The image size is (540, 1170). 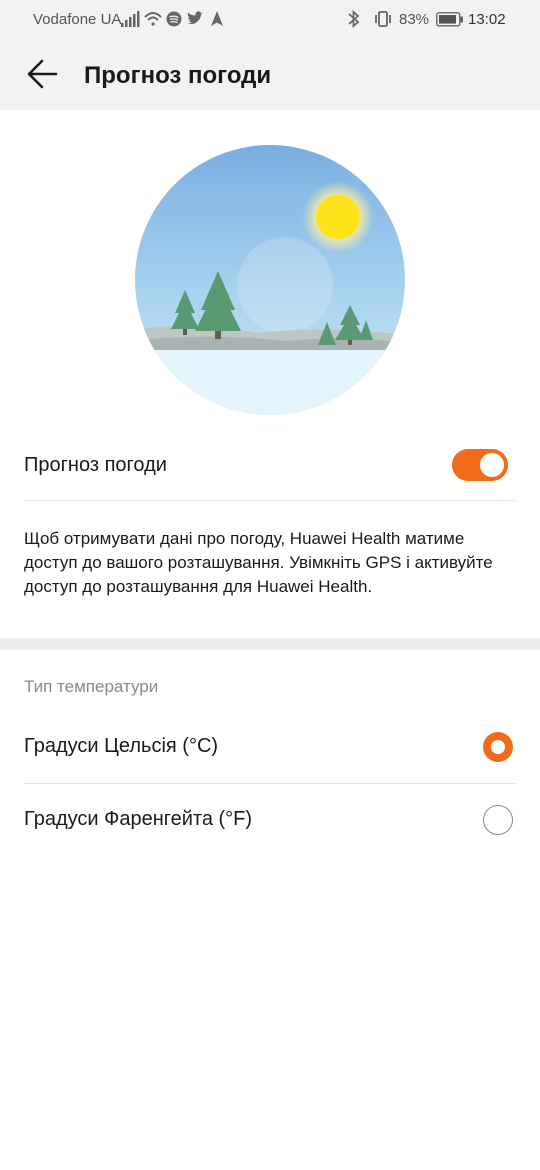 I want to click on celsius-radio, so click(x=498, y=747).